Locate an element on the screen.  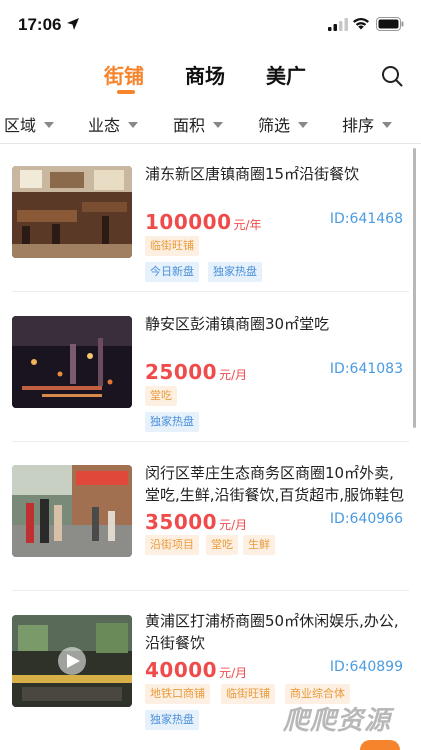
watermark-text: 爬爬资源 is located at coordinates (337, 721).